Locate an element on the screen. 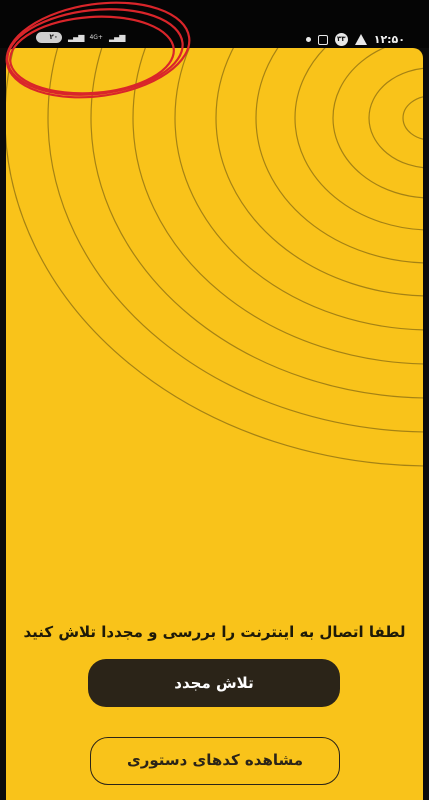 Image resolution: width=429 pixels, height=800 pixels. screenshot-icon is located at coordinates (322, 39).